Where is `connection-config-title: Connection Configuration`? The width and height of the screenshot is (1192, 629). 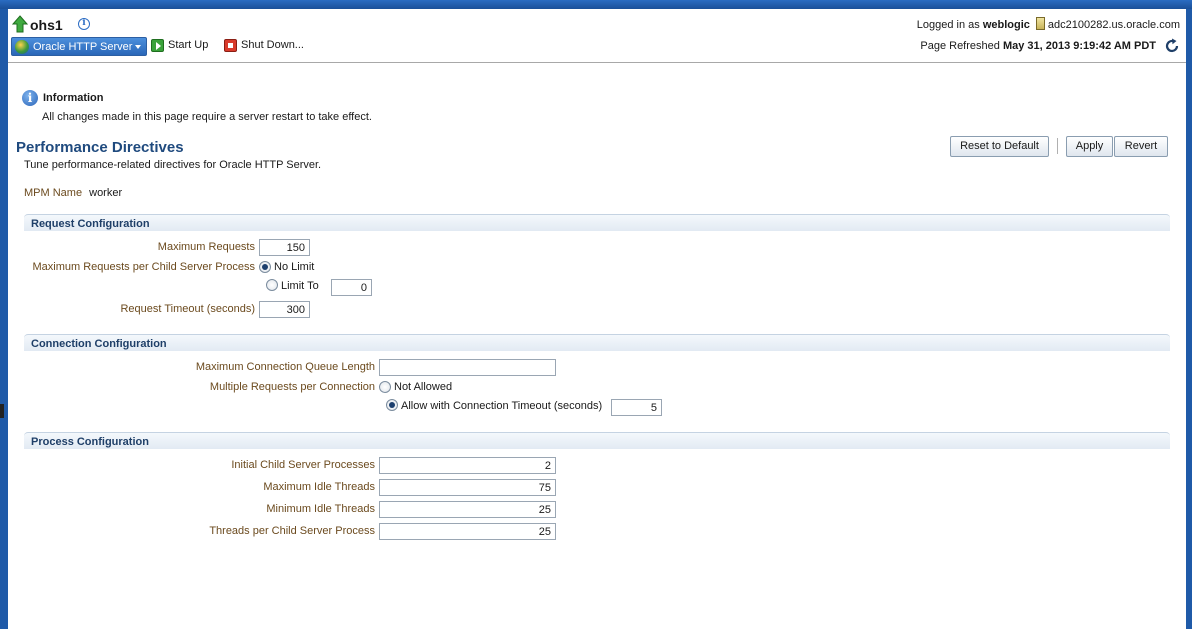 connection-config-title: Connection Configuration is located at coordinates (99, 344).